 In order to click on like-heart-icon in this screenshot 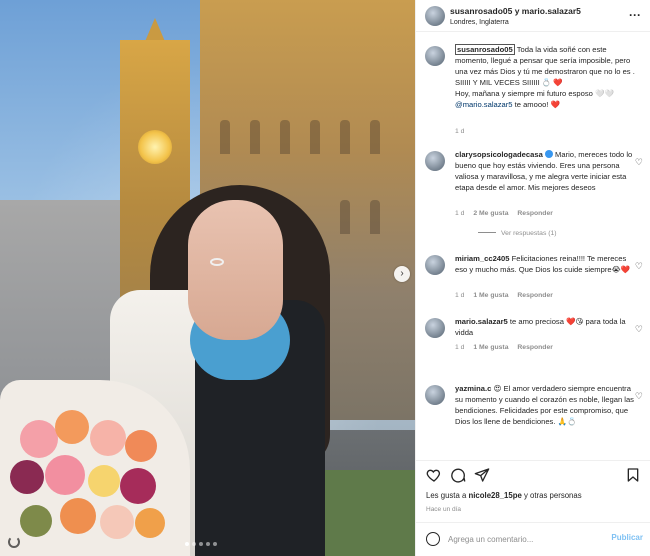, I will do `click(434, 475)`.